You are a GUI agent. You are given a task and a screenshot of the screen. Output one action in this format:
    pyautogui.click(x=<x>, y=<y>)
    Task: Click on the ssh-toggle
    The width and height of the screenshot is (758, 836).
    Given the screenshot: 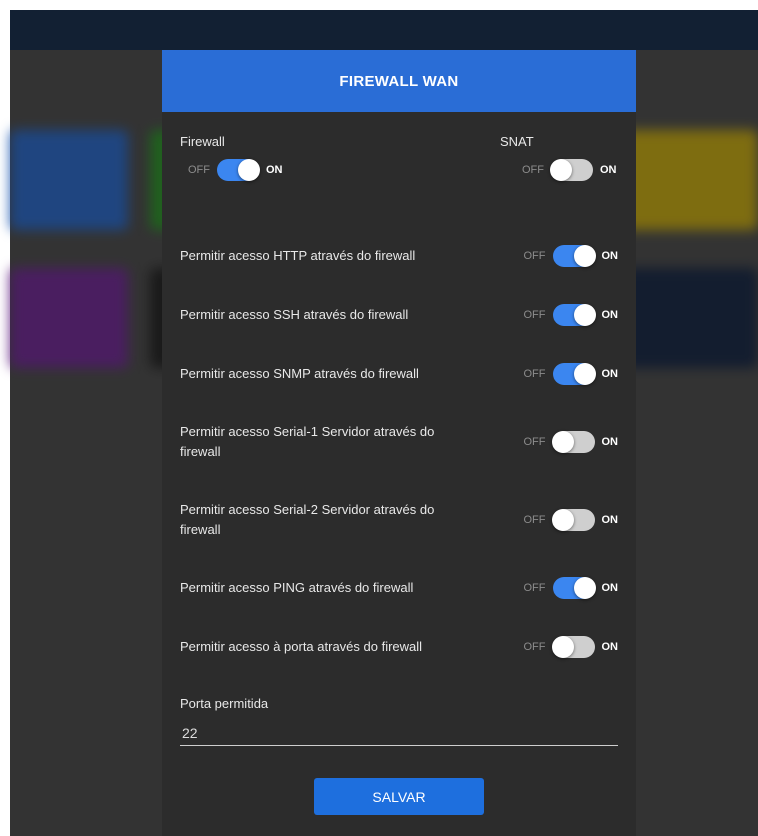 What is the action you would take?
    pyautogui.click(x=574, y=315)
    